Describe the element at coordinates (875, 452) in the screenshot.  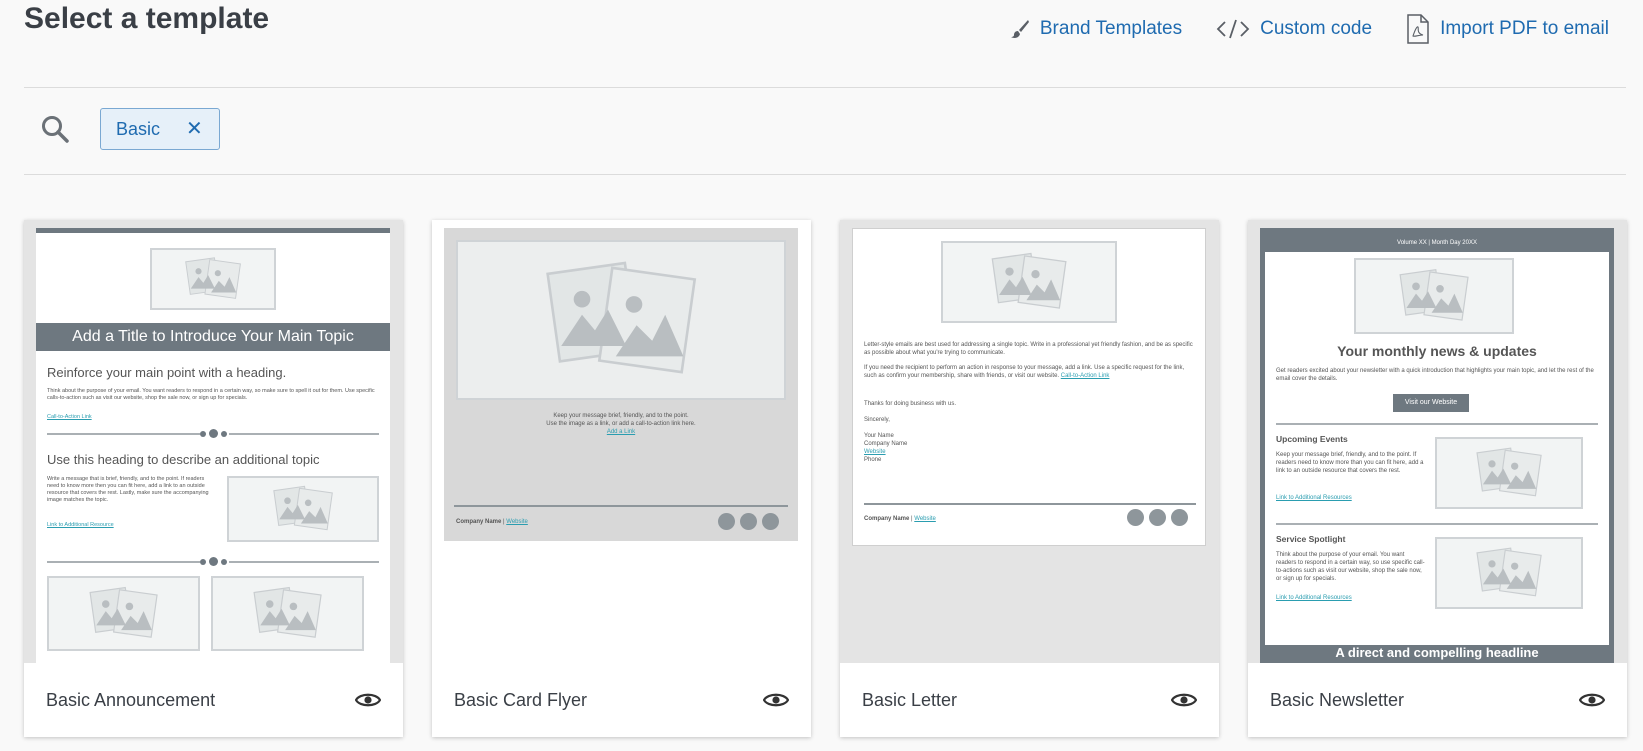
I see `preview-link: Website` at that location.